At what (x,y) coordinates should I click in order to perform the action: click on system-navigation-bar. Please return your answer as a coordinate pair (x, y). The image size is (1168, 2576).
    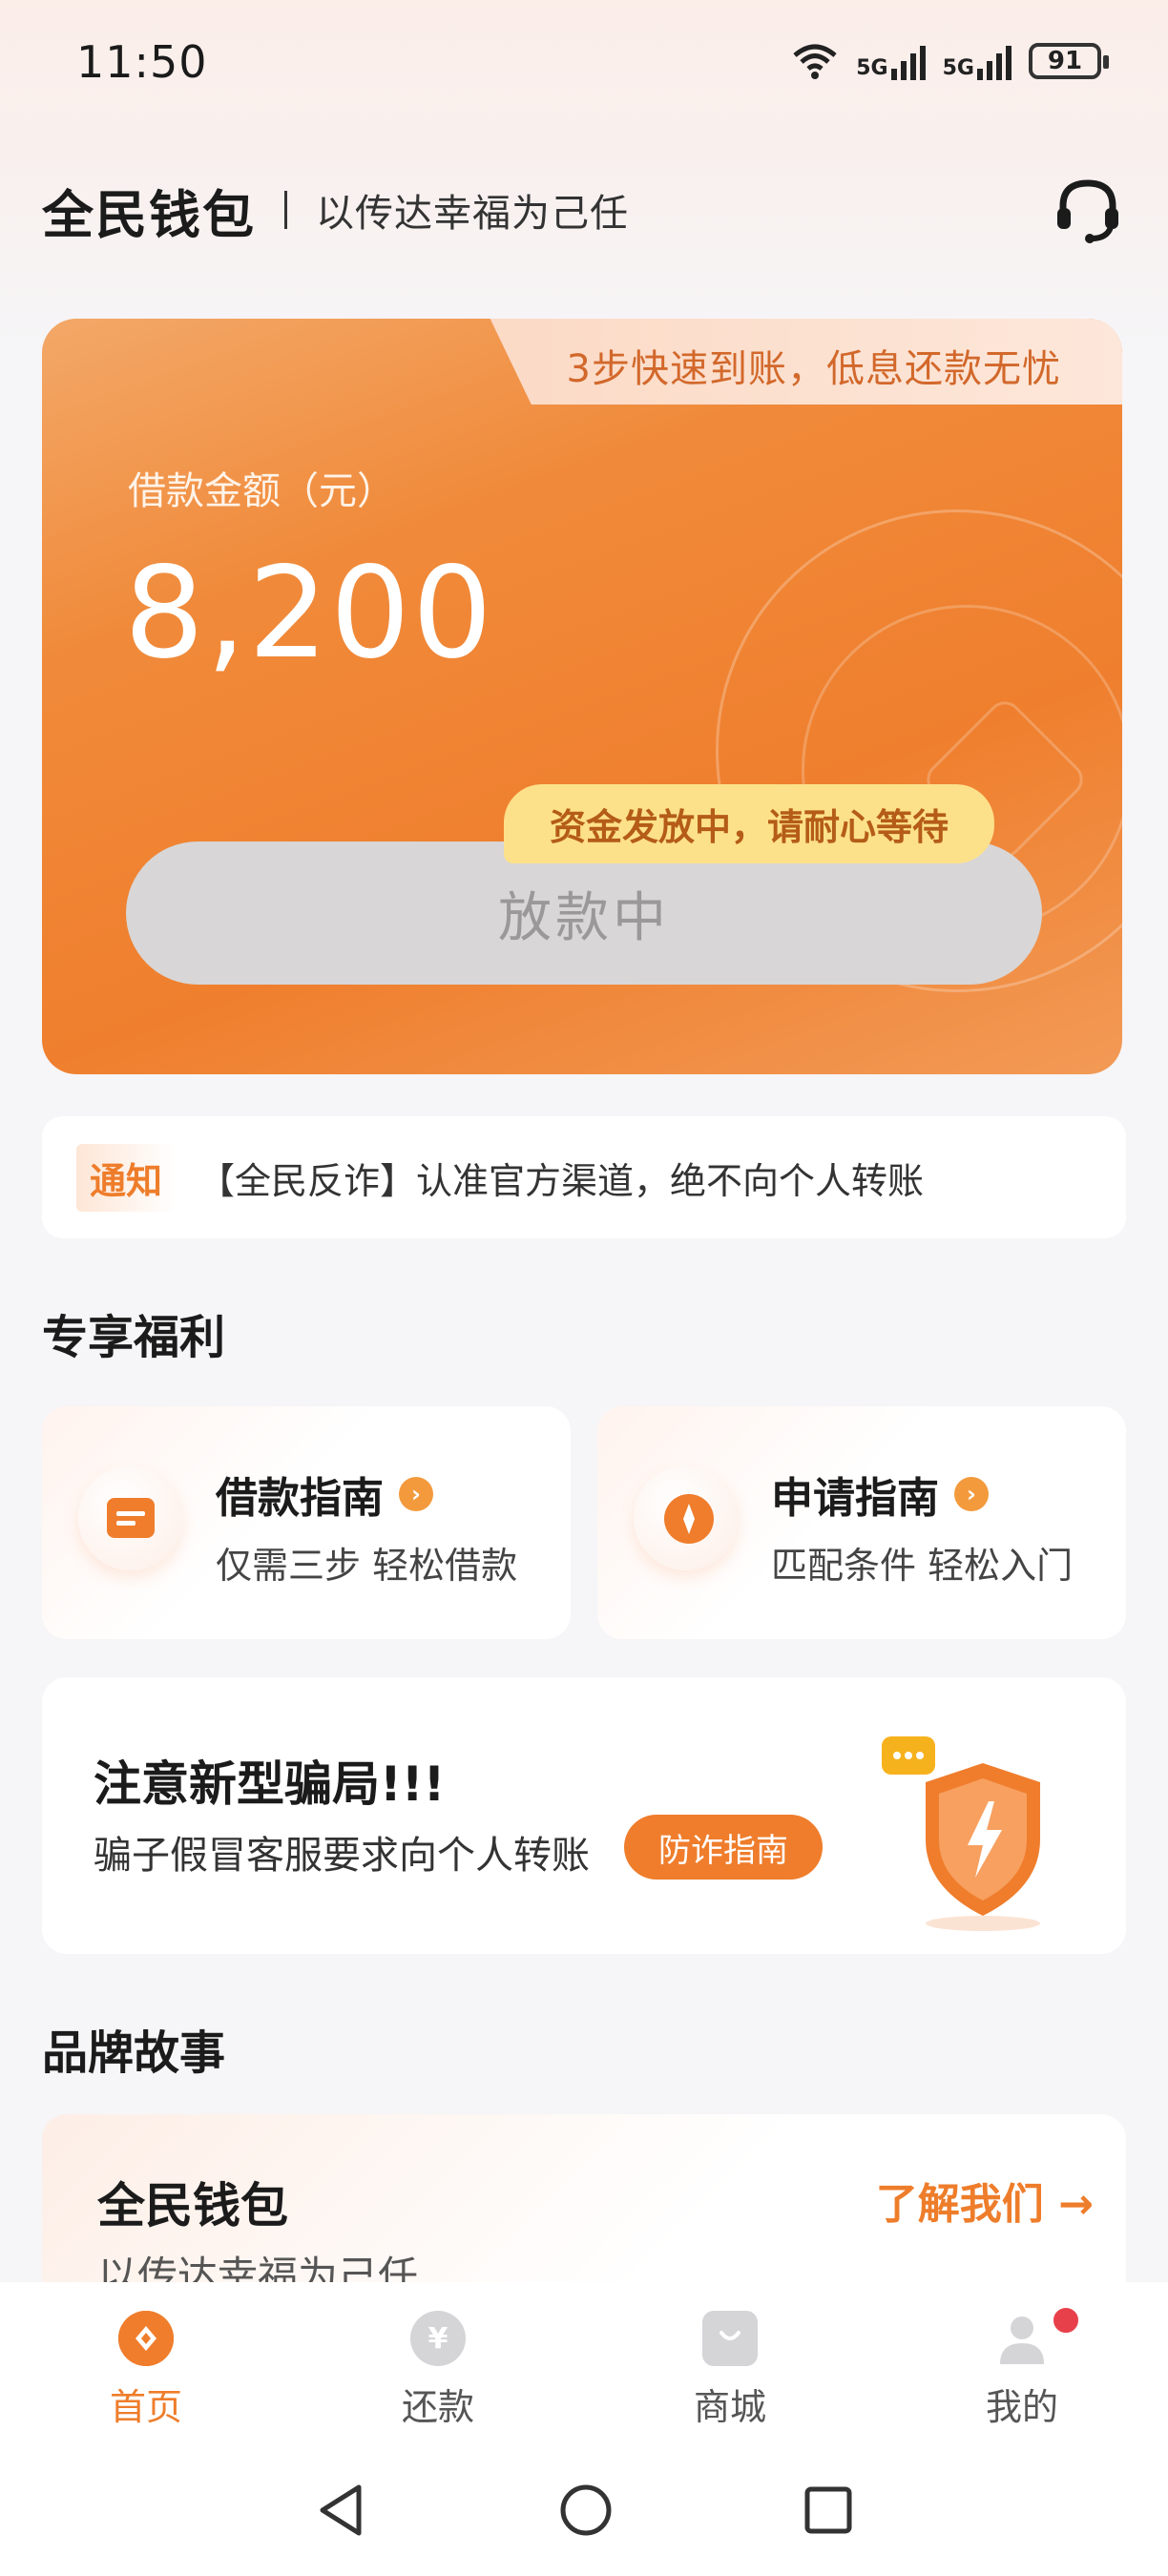
    Looking at the image, I should click on (584, 2510).